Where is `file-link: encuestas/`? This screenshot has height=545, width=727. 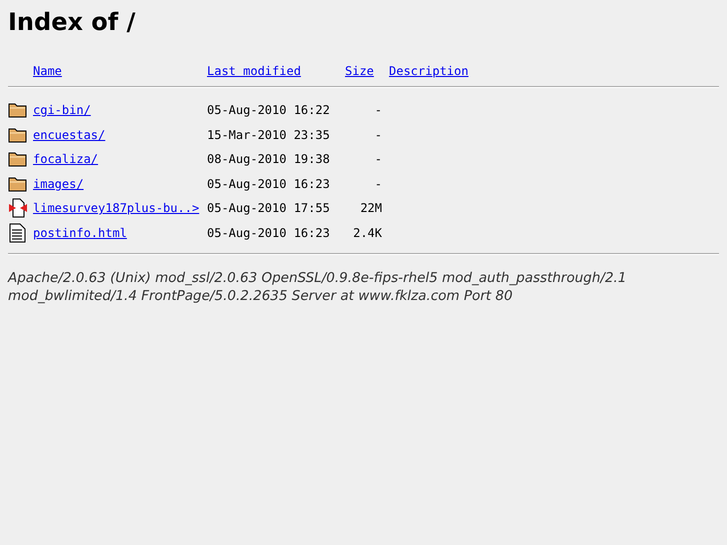 file-link: encuestas/ is located at coordinates (69, 135).